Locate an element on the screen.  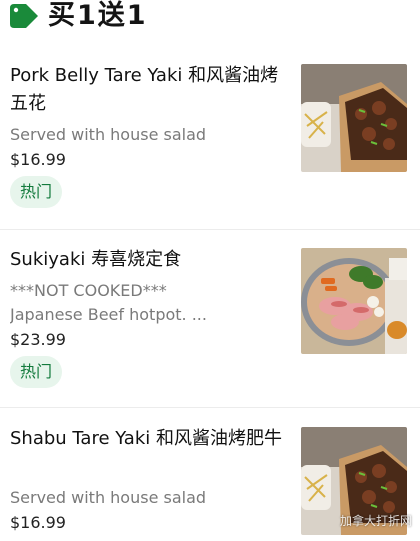
item-name: Sukiyaki 寿喜烧定食 is located at coordinates (96, 259).